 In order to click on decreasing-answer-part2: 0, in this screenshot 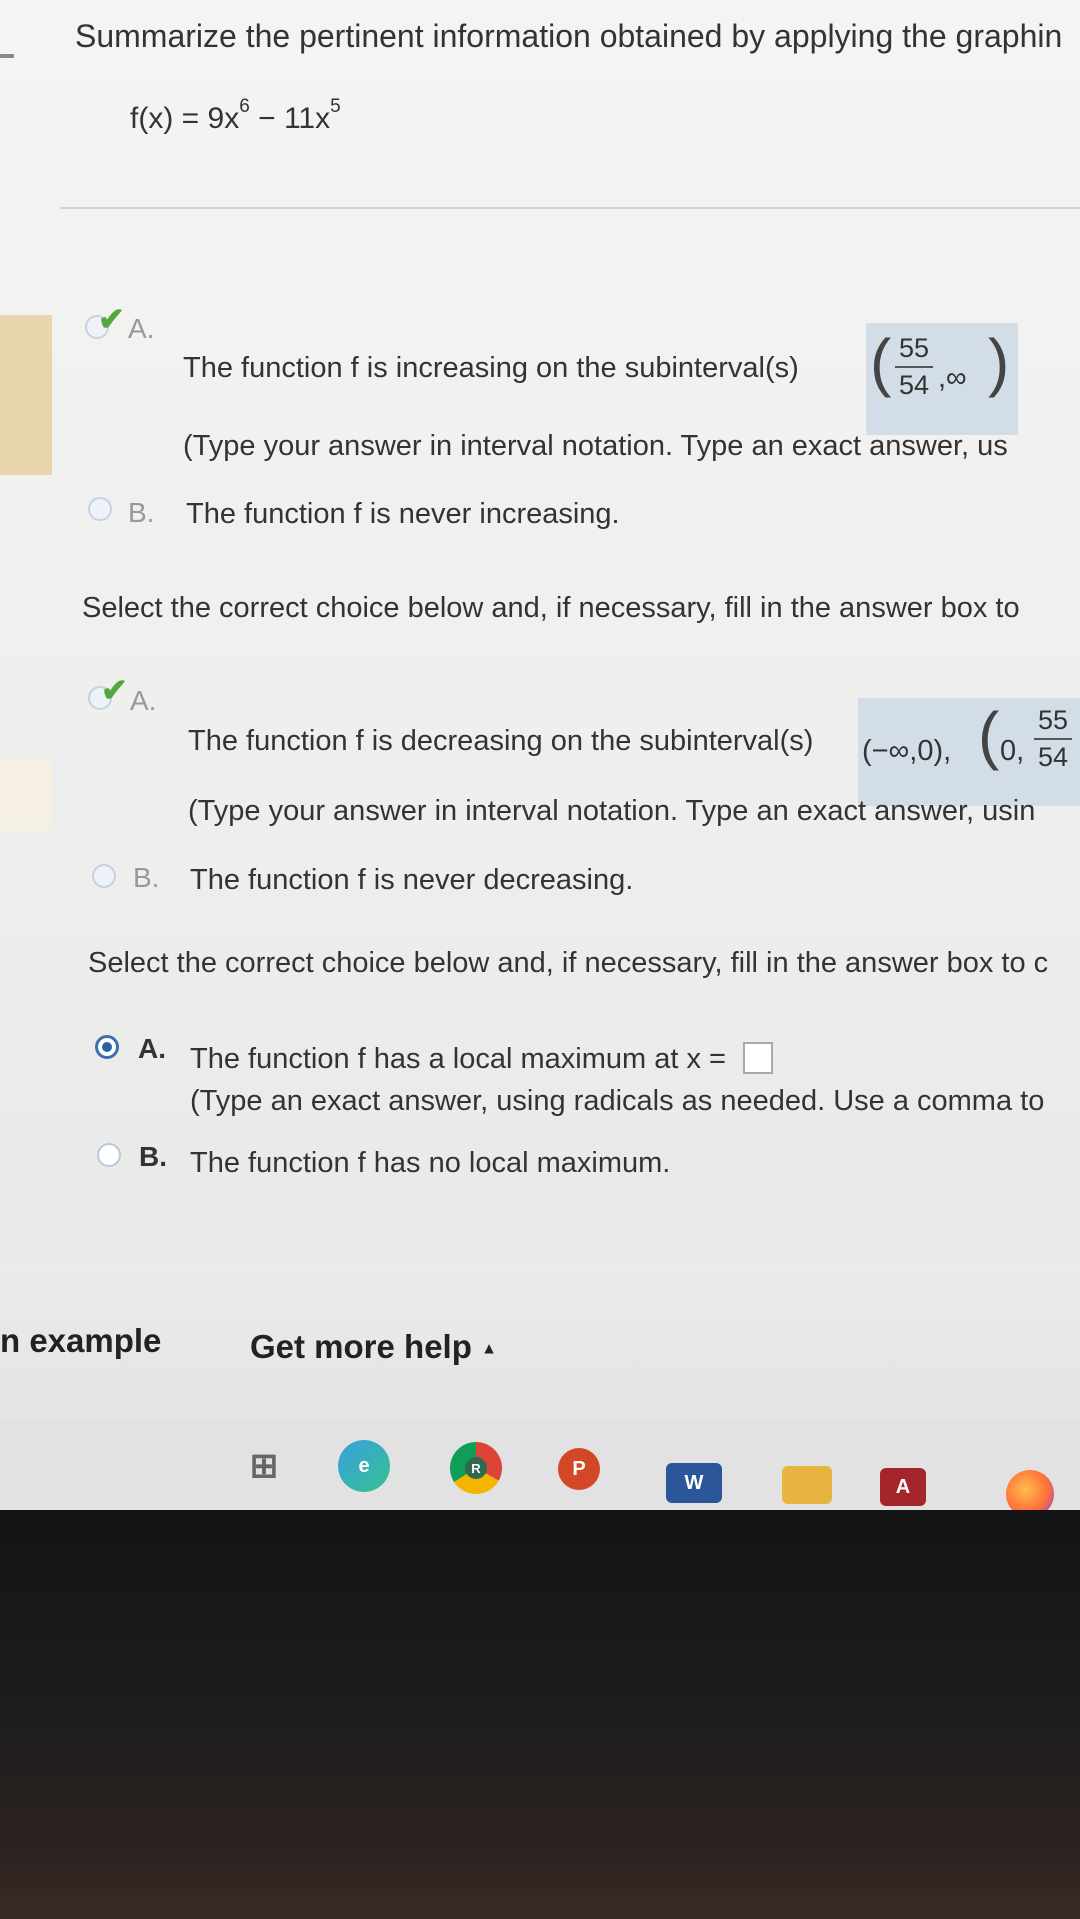, I will do `click(1012, 751)`.